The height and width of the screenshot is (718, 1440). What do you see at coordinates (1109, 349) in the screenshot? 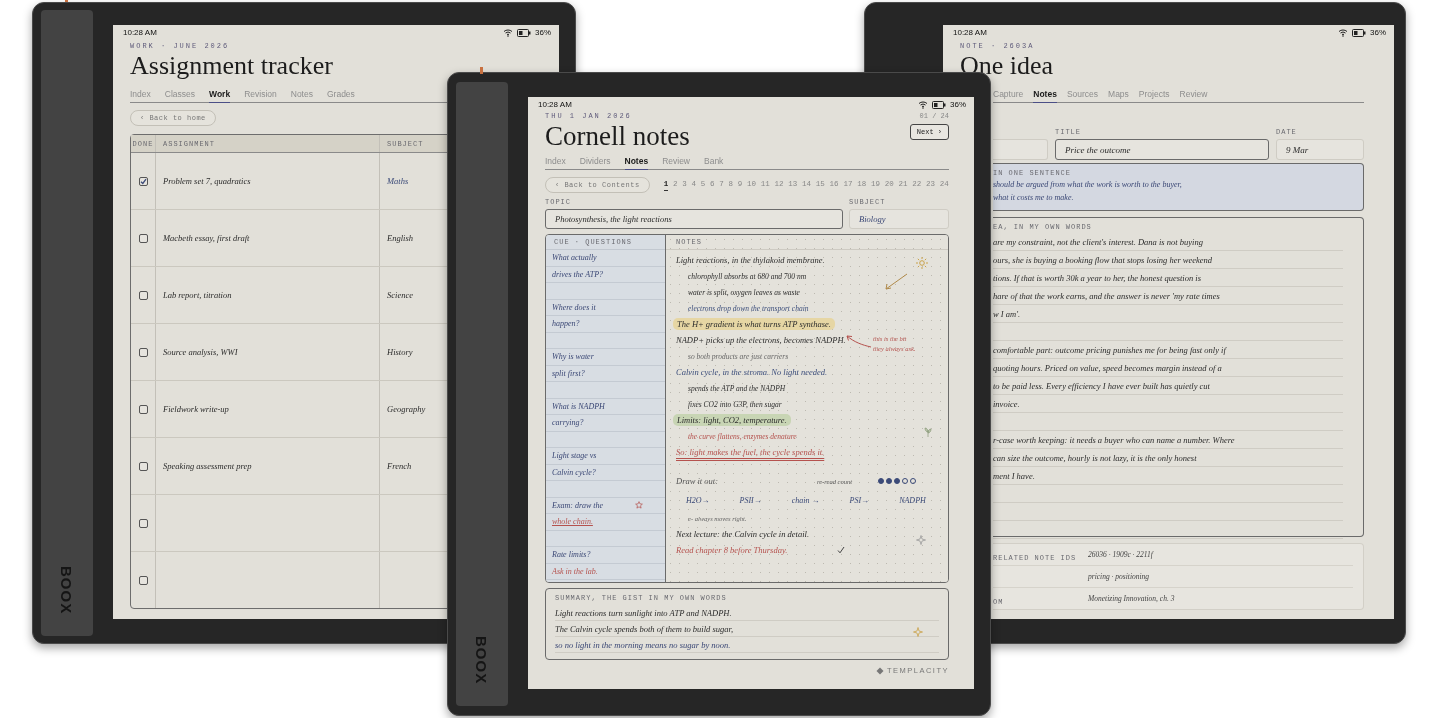
I see `idea-text: comfortable part: outcome pricing punishes me for being fast only if` at bounding box center [1109, 349].